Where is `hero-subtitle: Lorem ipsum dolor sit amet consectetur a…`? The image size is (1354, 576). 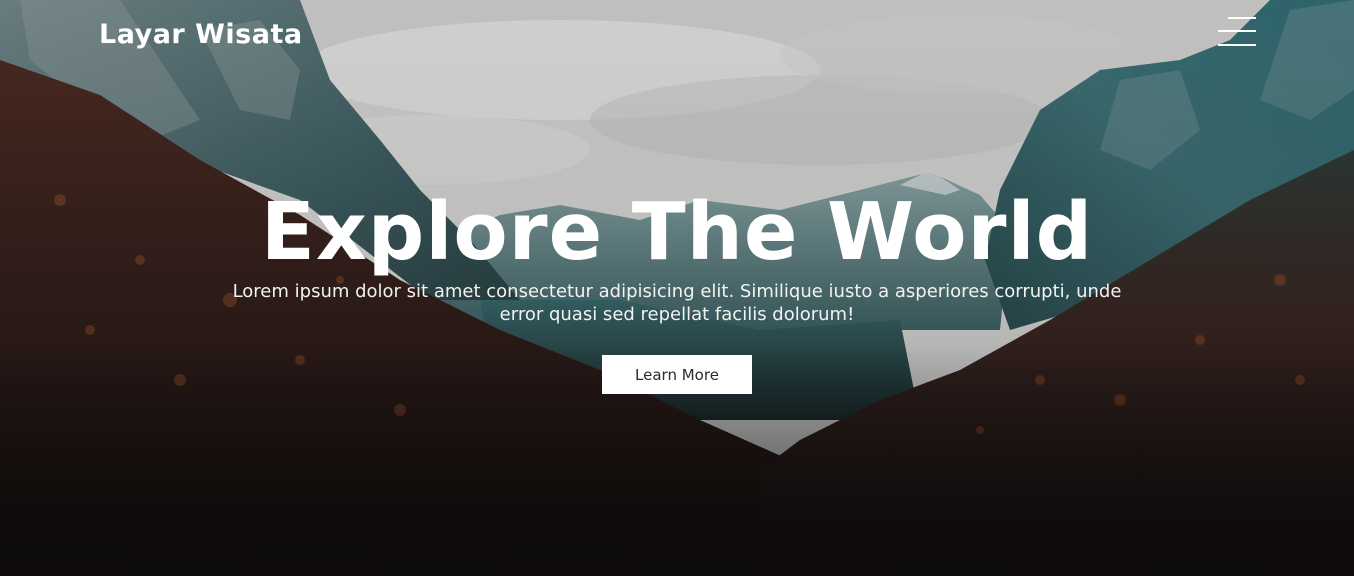 hero-subtitle: Lorem ipsum dolor sit amet consectetur a… is located at coordinates (677, 303).